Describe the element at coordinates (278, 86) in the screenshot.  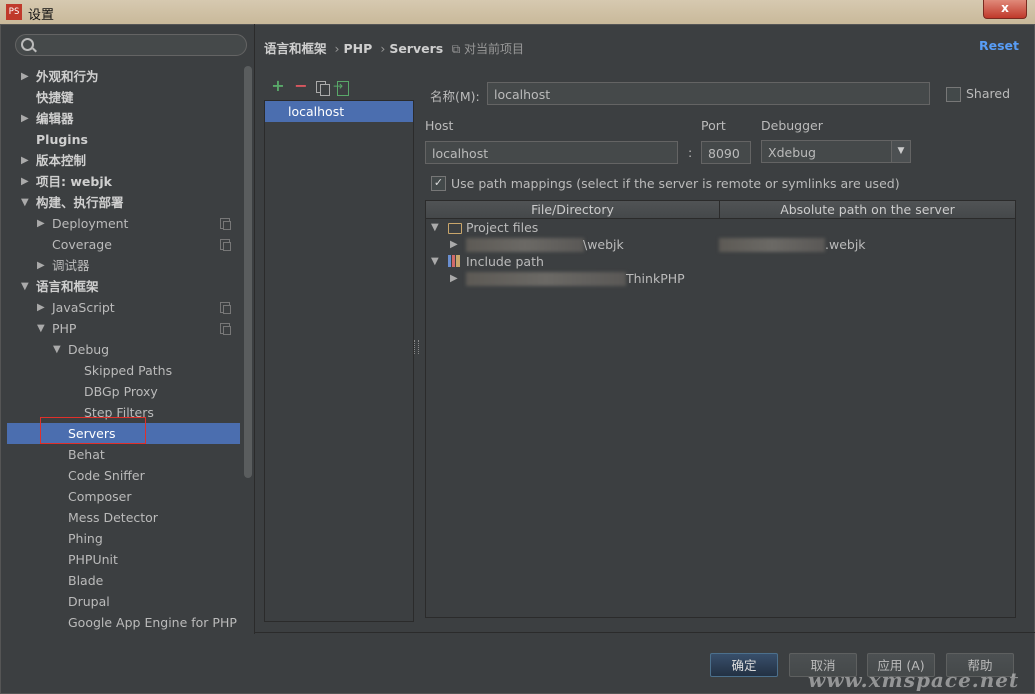
I see `add-icon: +` at that location.